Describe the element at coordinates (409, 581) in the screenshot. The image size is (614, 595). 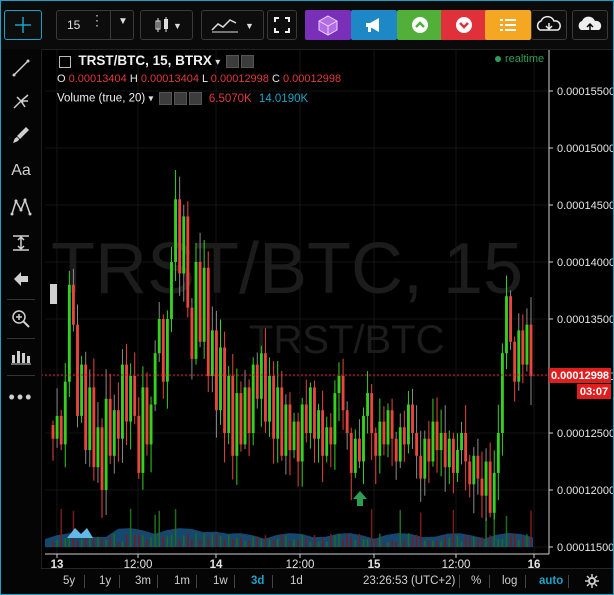
I see `clock-readout: 23:26:53 (UTC+2)` at that location.